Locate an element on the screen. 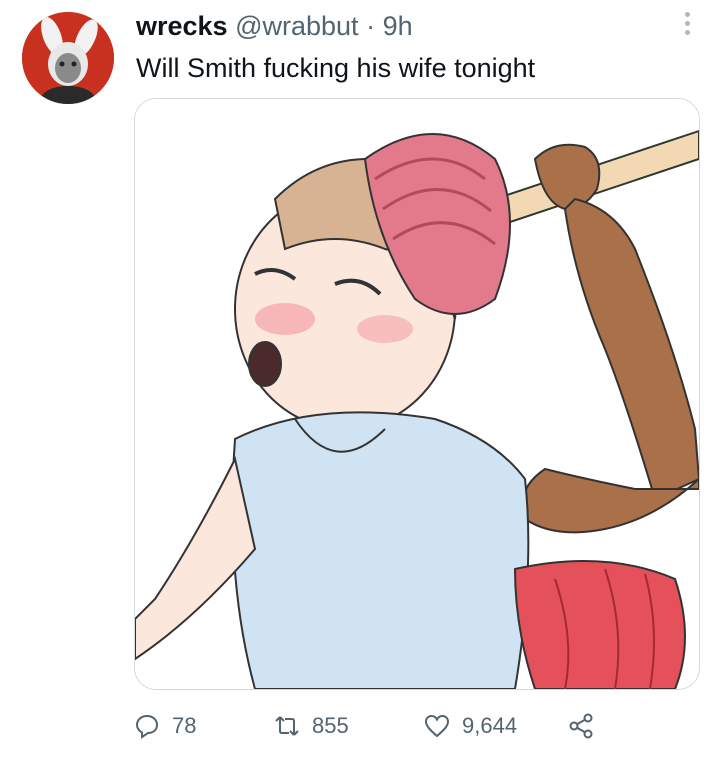 The width and height of the screenshot is (720, 759). share-icon is located at coordinates (581, 726).